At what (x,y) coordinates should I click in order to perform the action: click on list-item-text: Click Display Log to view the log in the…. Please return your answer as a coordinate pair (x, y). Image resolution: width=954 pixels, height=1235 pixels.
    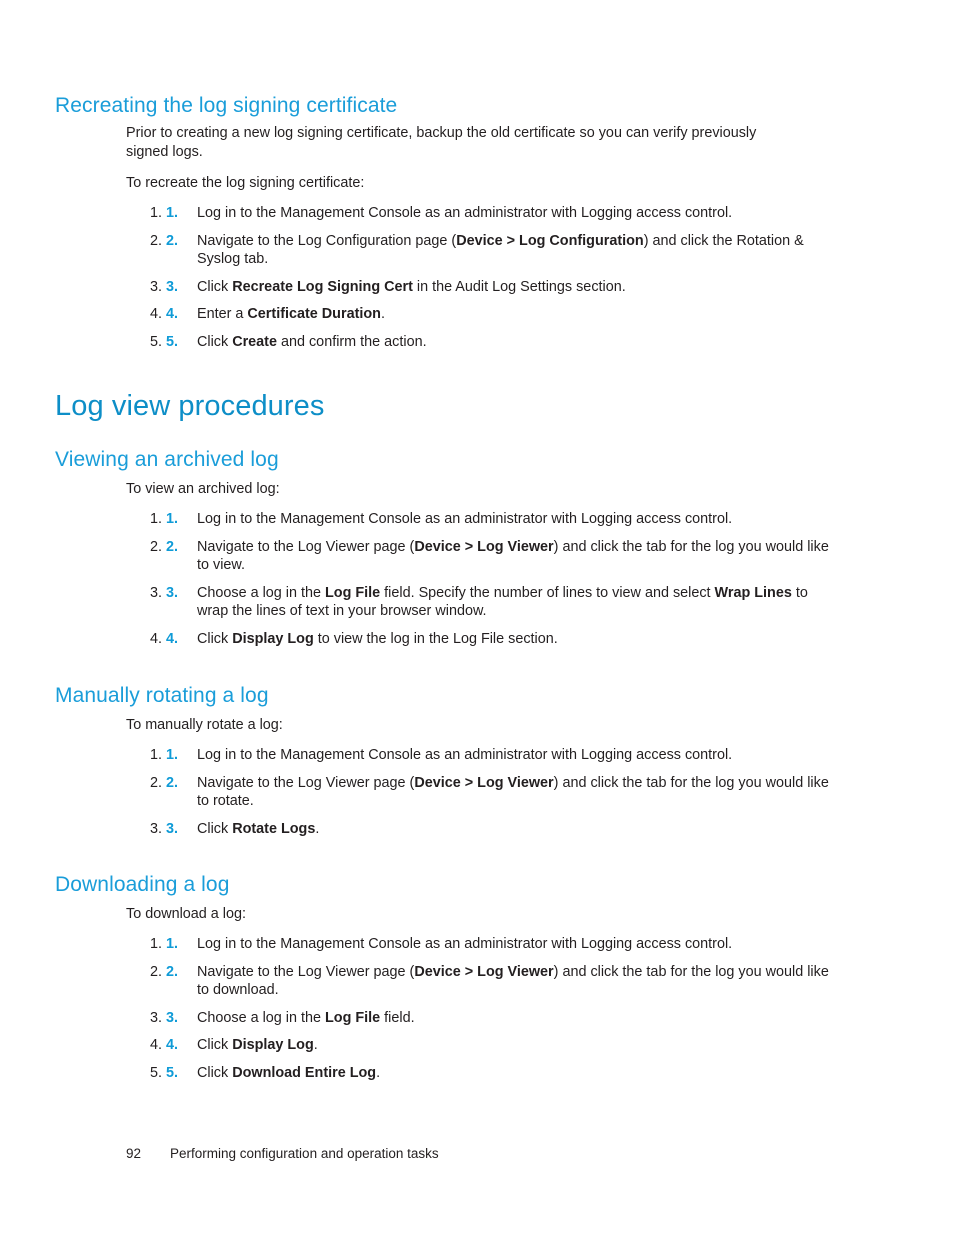
    Looking at the image, I should click on (377, 638).